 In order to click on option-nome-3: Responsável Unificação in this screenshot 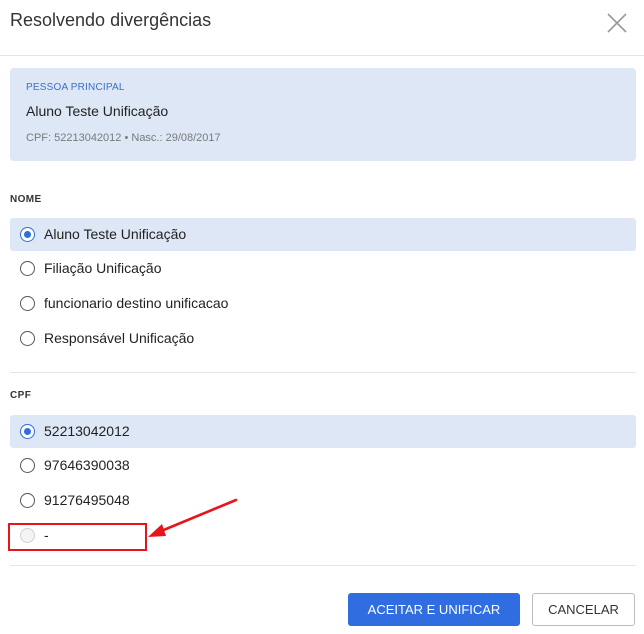, I will do `click(323, 338)`.